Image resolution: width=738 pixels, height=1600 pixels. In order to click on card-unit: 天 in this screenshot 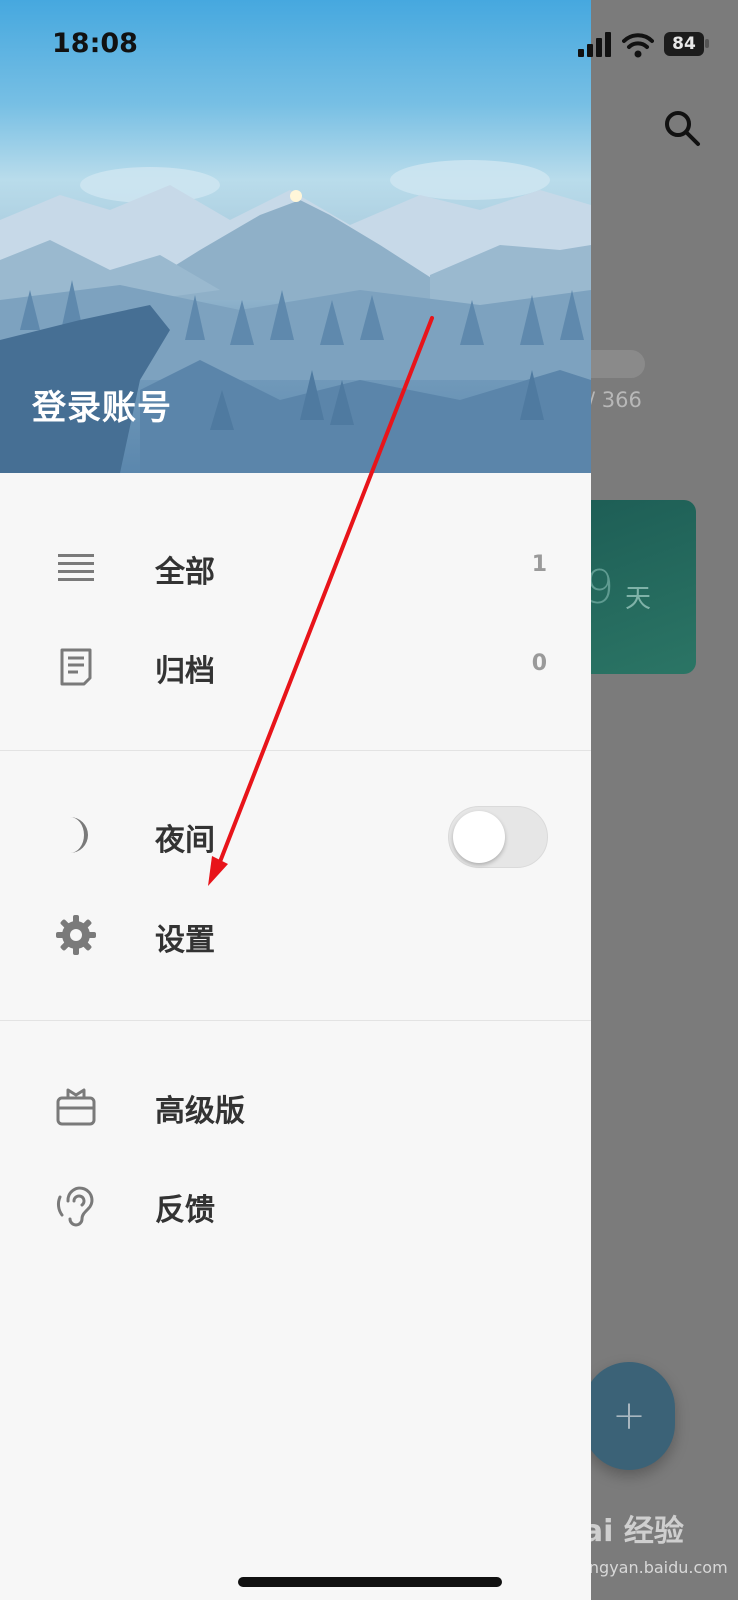, I will do `click(638, 599)`.